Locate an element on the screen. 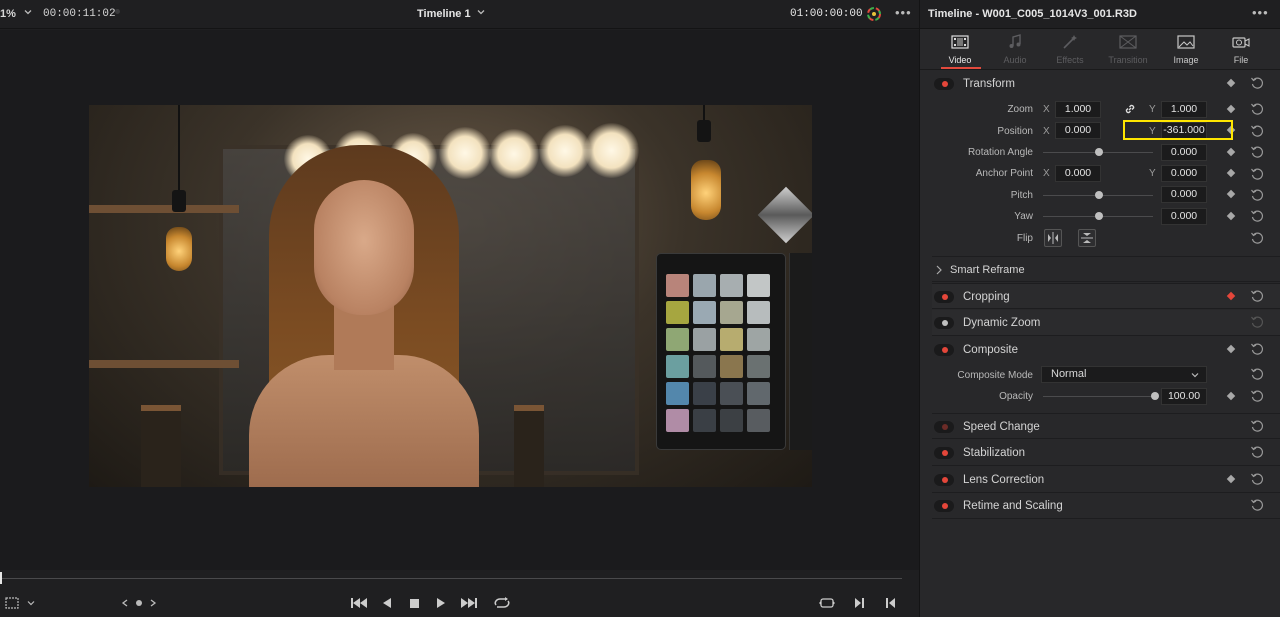  reverse-play-icon is located at coordinates (387, 603).